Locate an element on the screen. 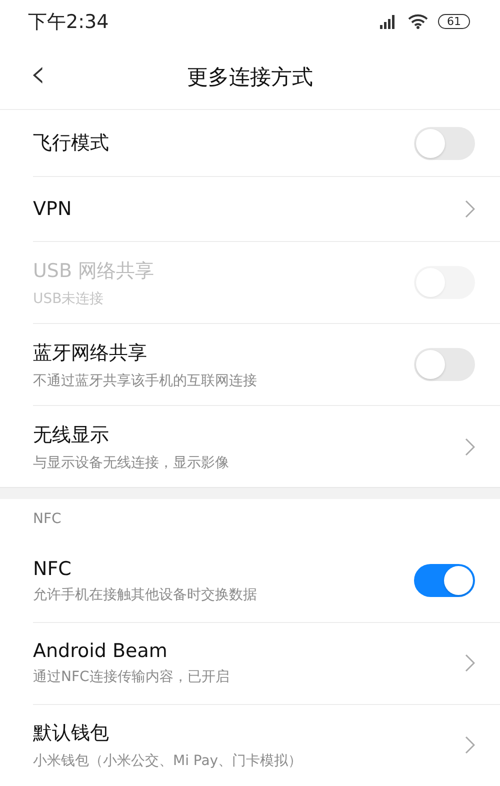 This screenshot has height=786, width=500. settings-row: NFC 允许手机在接触其他设备时交换数据 is located at coordinates (266, 581).